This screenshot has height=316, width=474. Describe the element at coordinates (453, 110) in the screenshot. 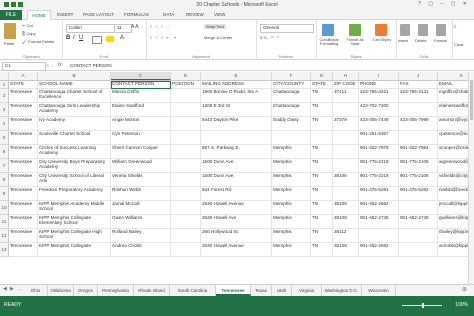

I see `table-cell: elainesswafford@cgla.net` at that location.